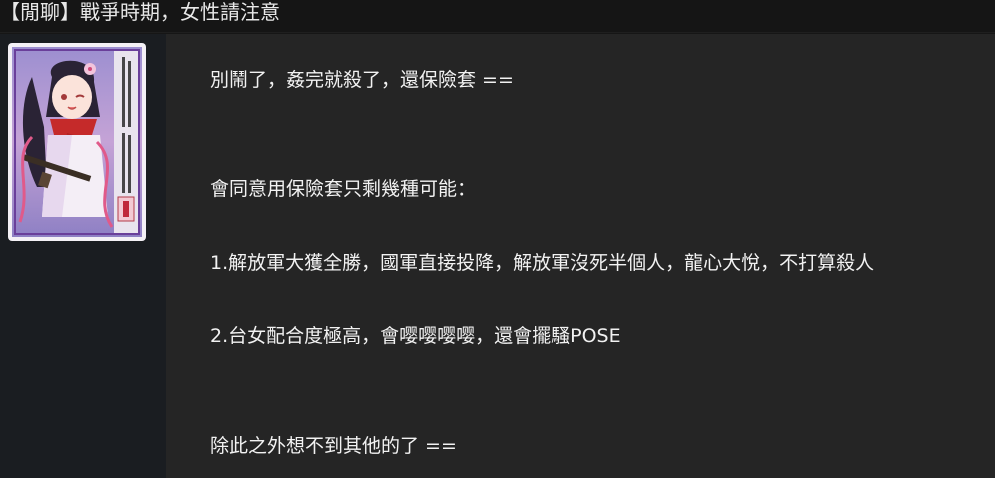  I want to click on post-line-2: 會同意用保險套只剩幾種可能：, so click(343, 189).